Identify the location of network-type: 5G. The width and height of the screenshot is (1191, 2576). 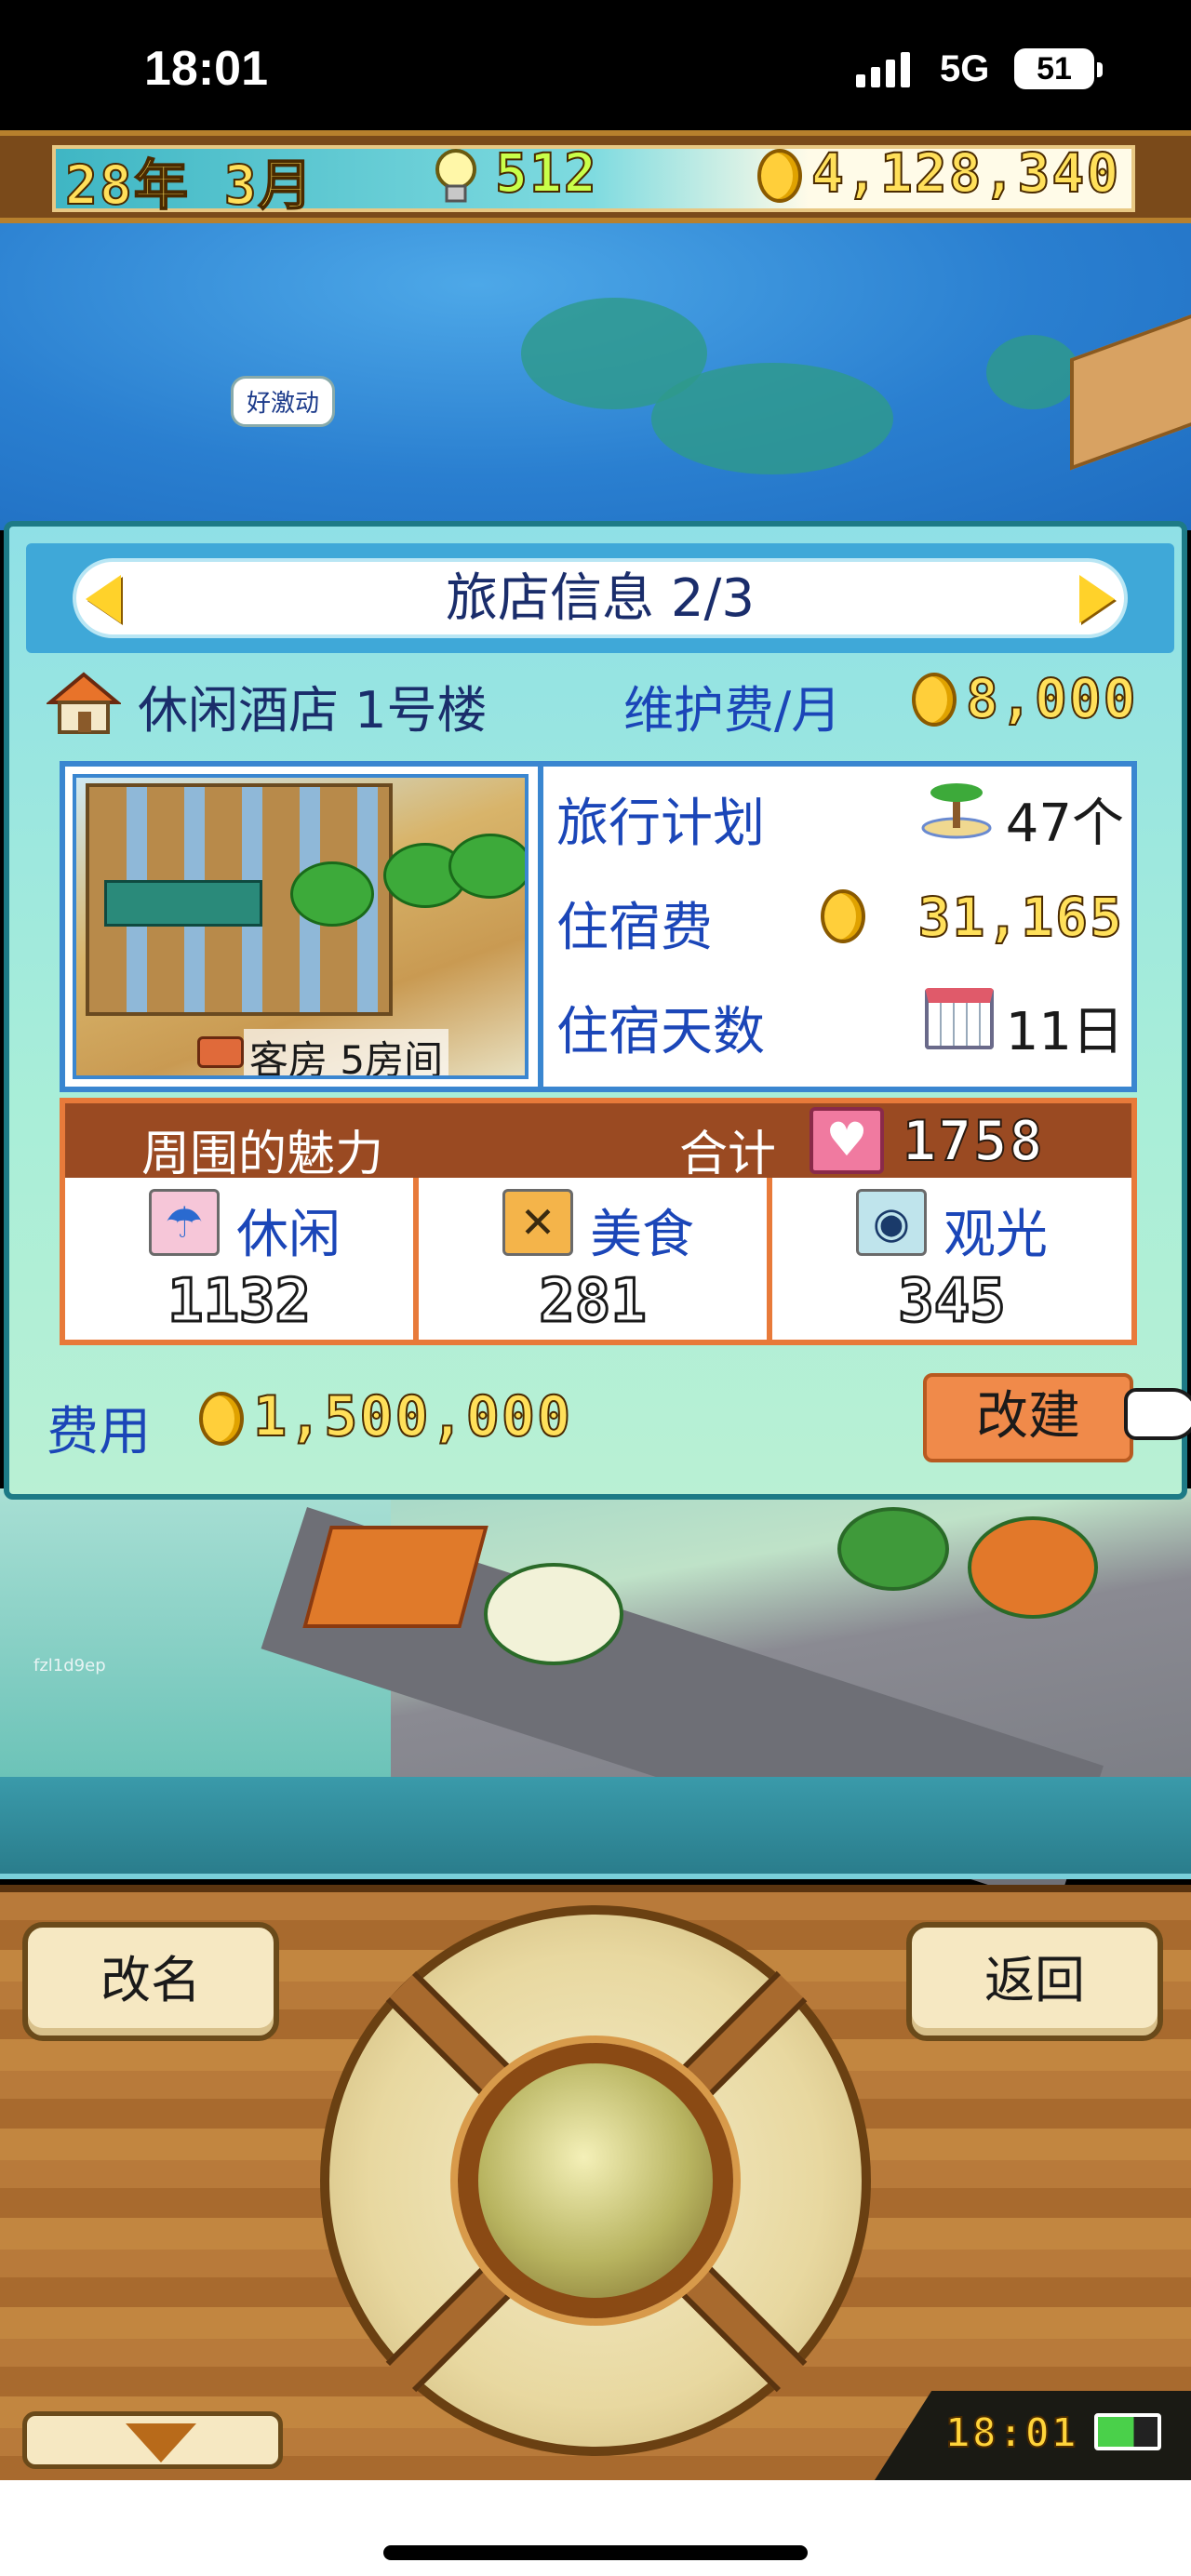
(965, 68).